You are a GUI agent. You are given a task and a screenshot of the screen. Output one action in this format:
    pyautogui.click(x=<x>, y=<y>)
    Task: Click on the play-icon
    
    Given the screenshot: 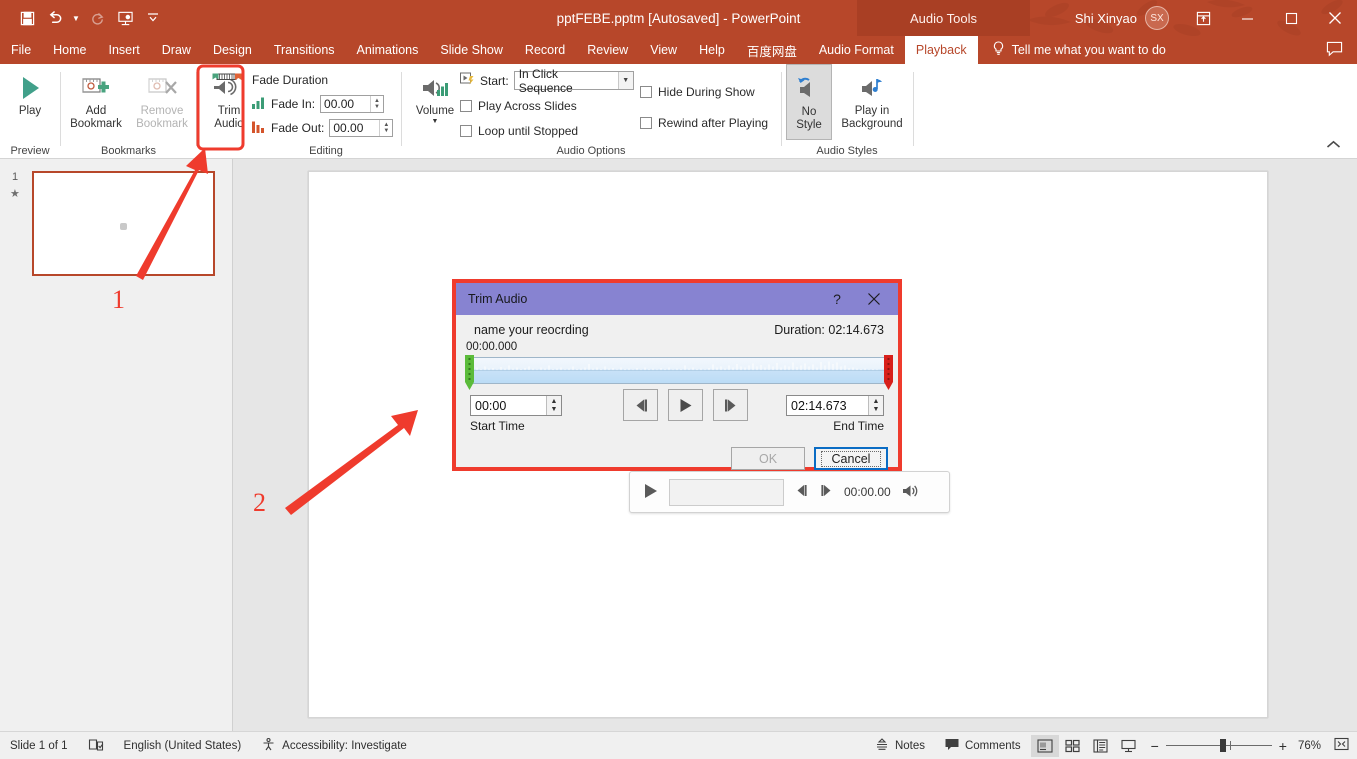 What is the action you would take?
    pyautogui.click(x=650, y=492)
    